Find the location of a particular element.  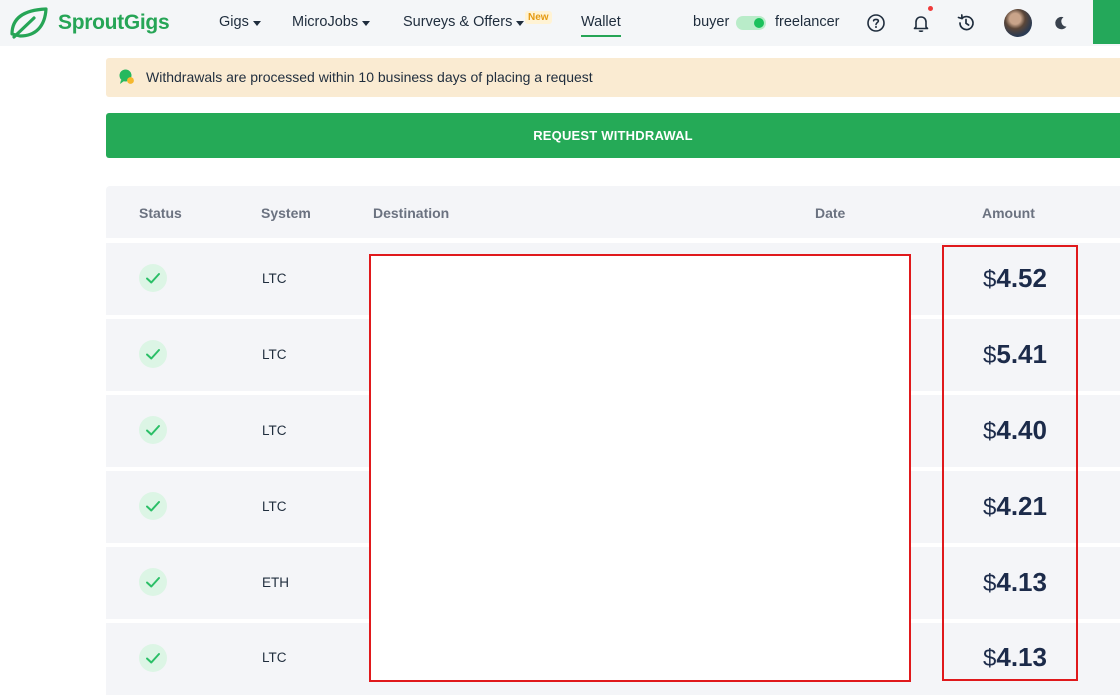

header-date: Date is located at coordinates (830, 213).